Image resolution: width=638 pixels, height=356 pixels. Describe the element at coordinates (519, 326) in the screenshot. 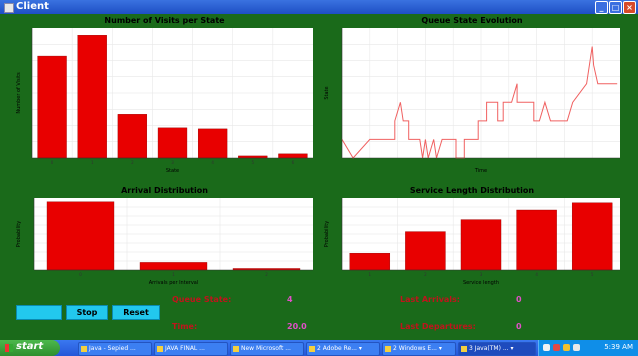

I see `last-departures-value: 0` at that location.